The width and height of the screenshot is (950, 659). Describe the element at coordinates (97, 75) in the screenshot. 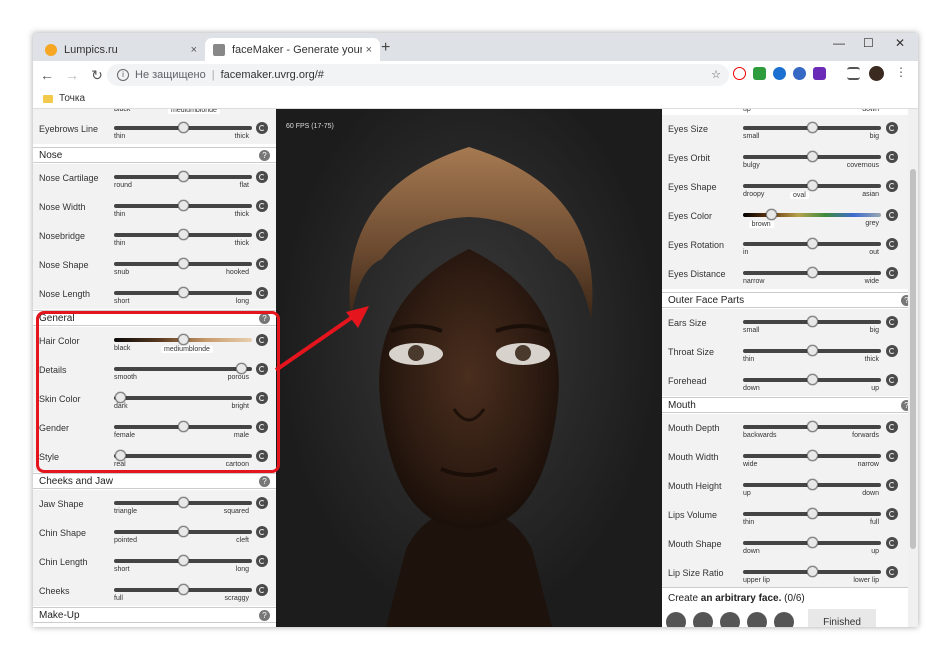

I see `reload-icon: ↻` at that location.